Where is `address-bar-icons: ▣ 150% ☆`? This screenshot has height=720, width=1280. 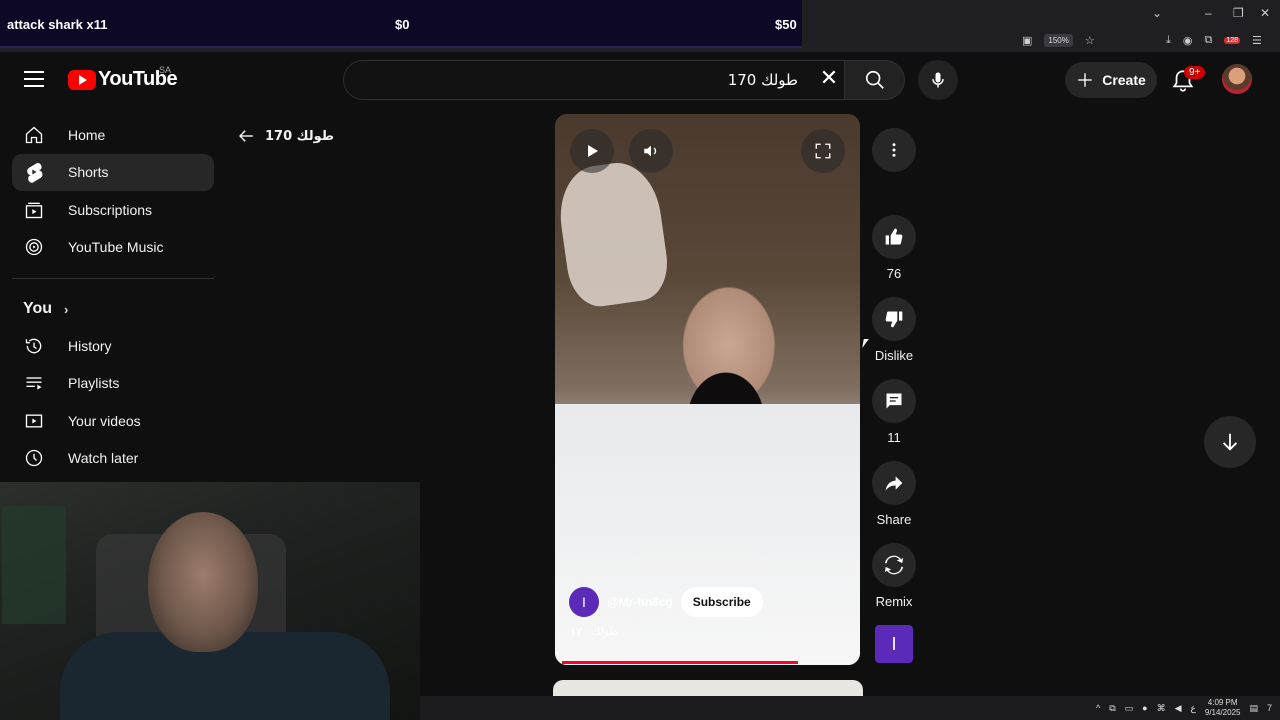 address-bar-icons: ▣ 150% ☆ is located at coordinates (1058, 40).